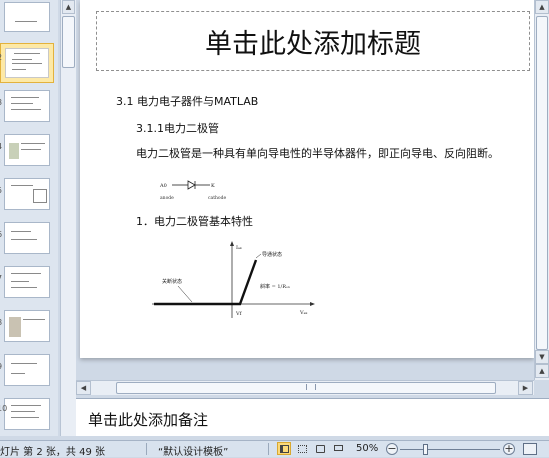  What do you see at coordinates (1, 146) in the screenshot?
I see `thumbnail-number: 4` at bounding box center [1, 146].